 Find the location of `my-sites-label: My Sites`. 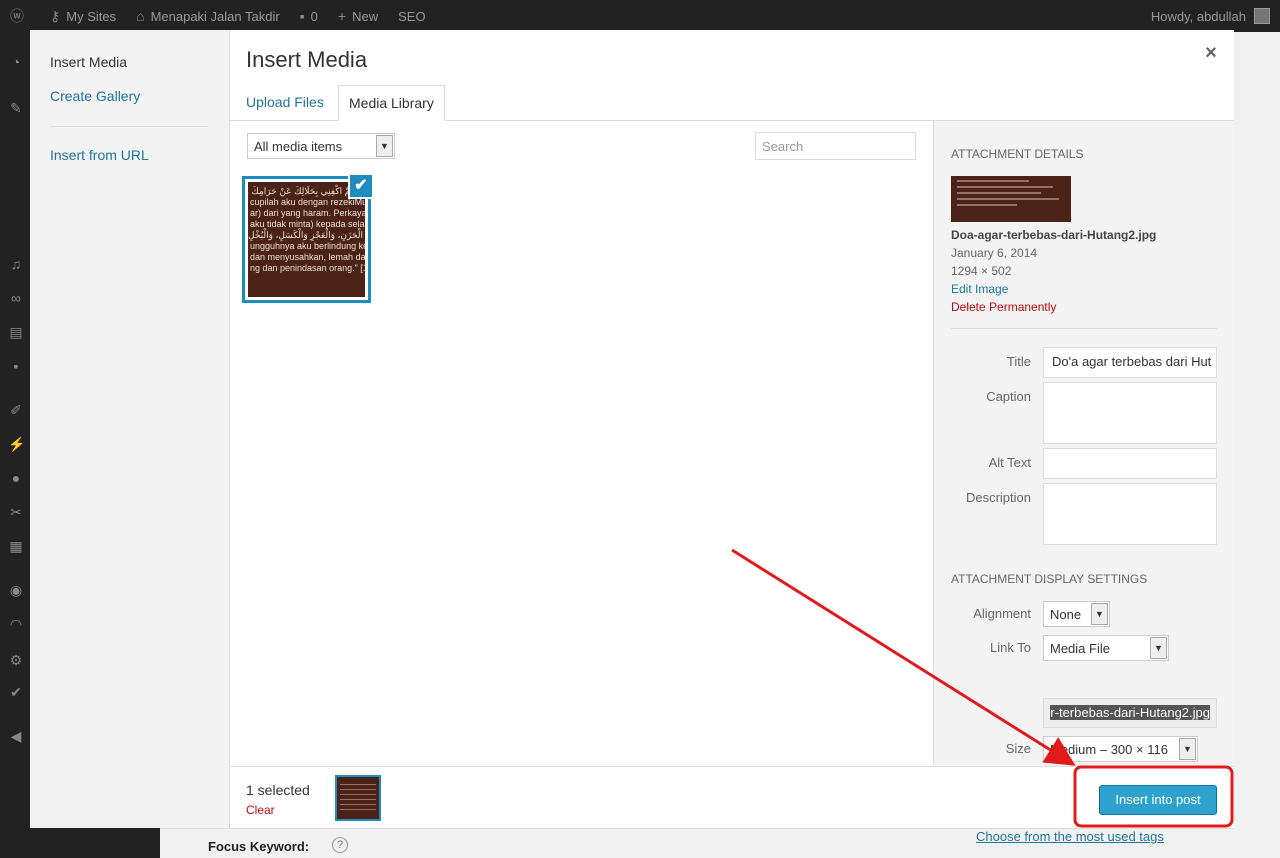

my-sites-label: My Sites is located at coordinates (91, 16).